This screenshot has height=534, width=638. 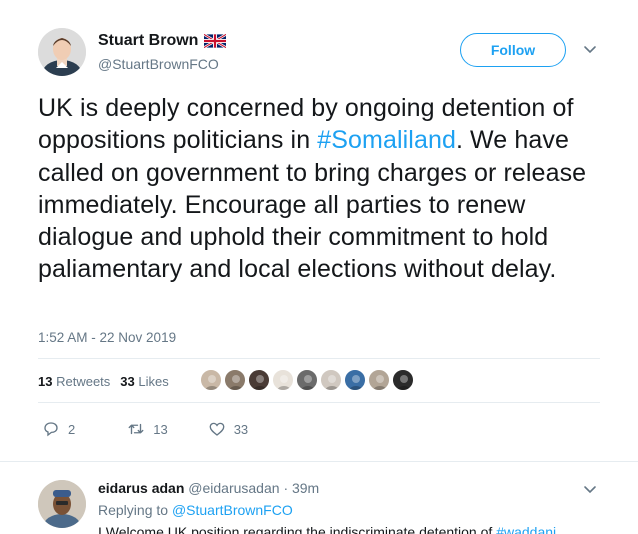 I want to click on likers-avatars, so click(x=308, y=380).